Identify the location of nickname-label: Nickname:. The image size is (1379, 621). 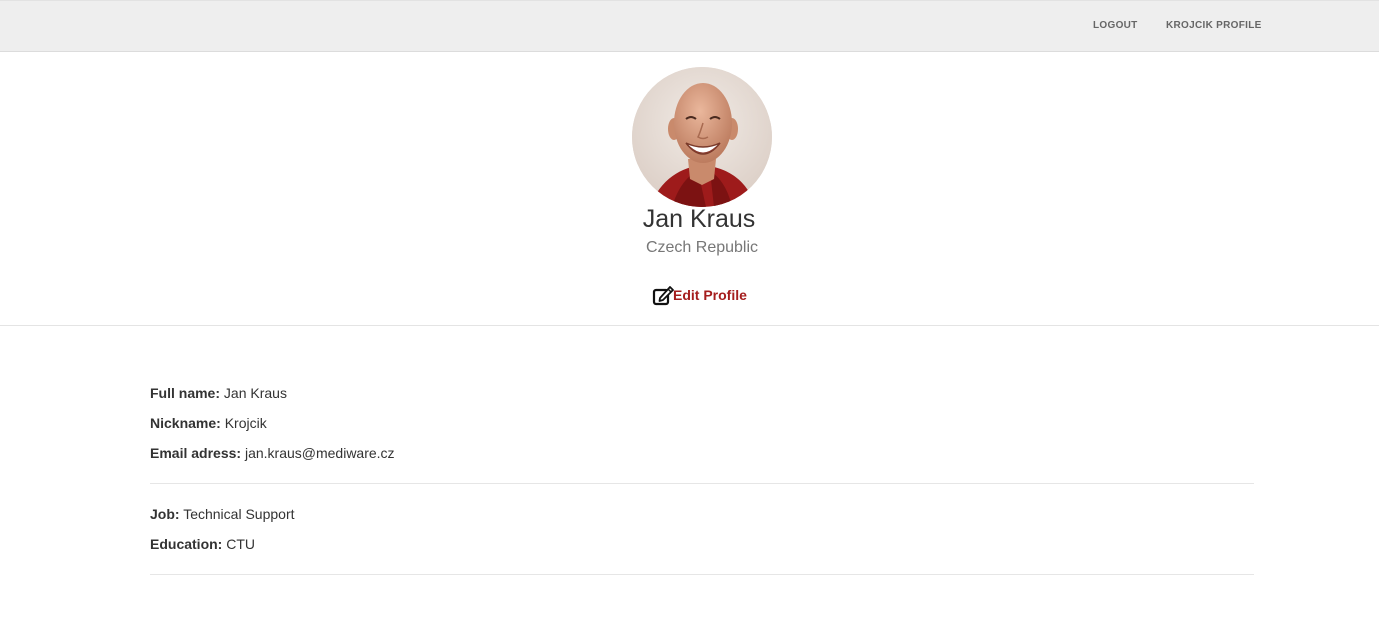
(185, 423).